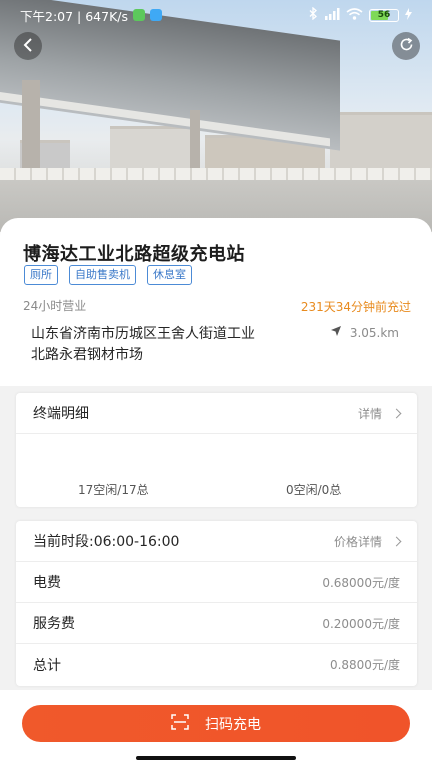 The image size is (432, 768). I want to click on navigation-arrow-icon, so click(336, 332).